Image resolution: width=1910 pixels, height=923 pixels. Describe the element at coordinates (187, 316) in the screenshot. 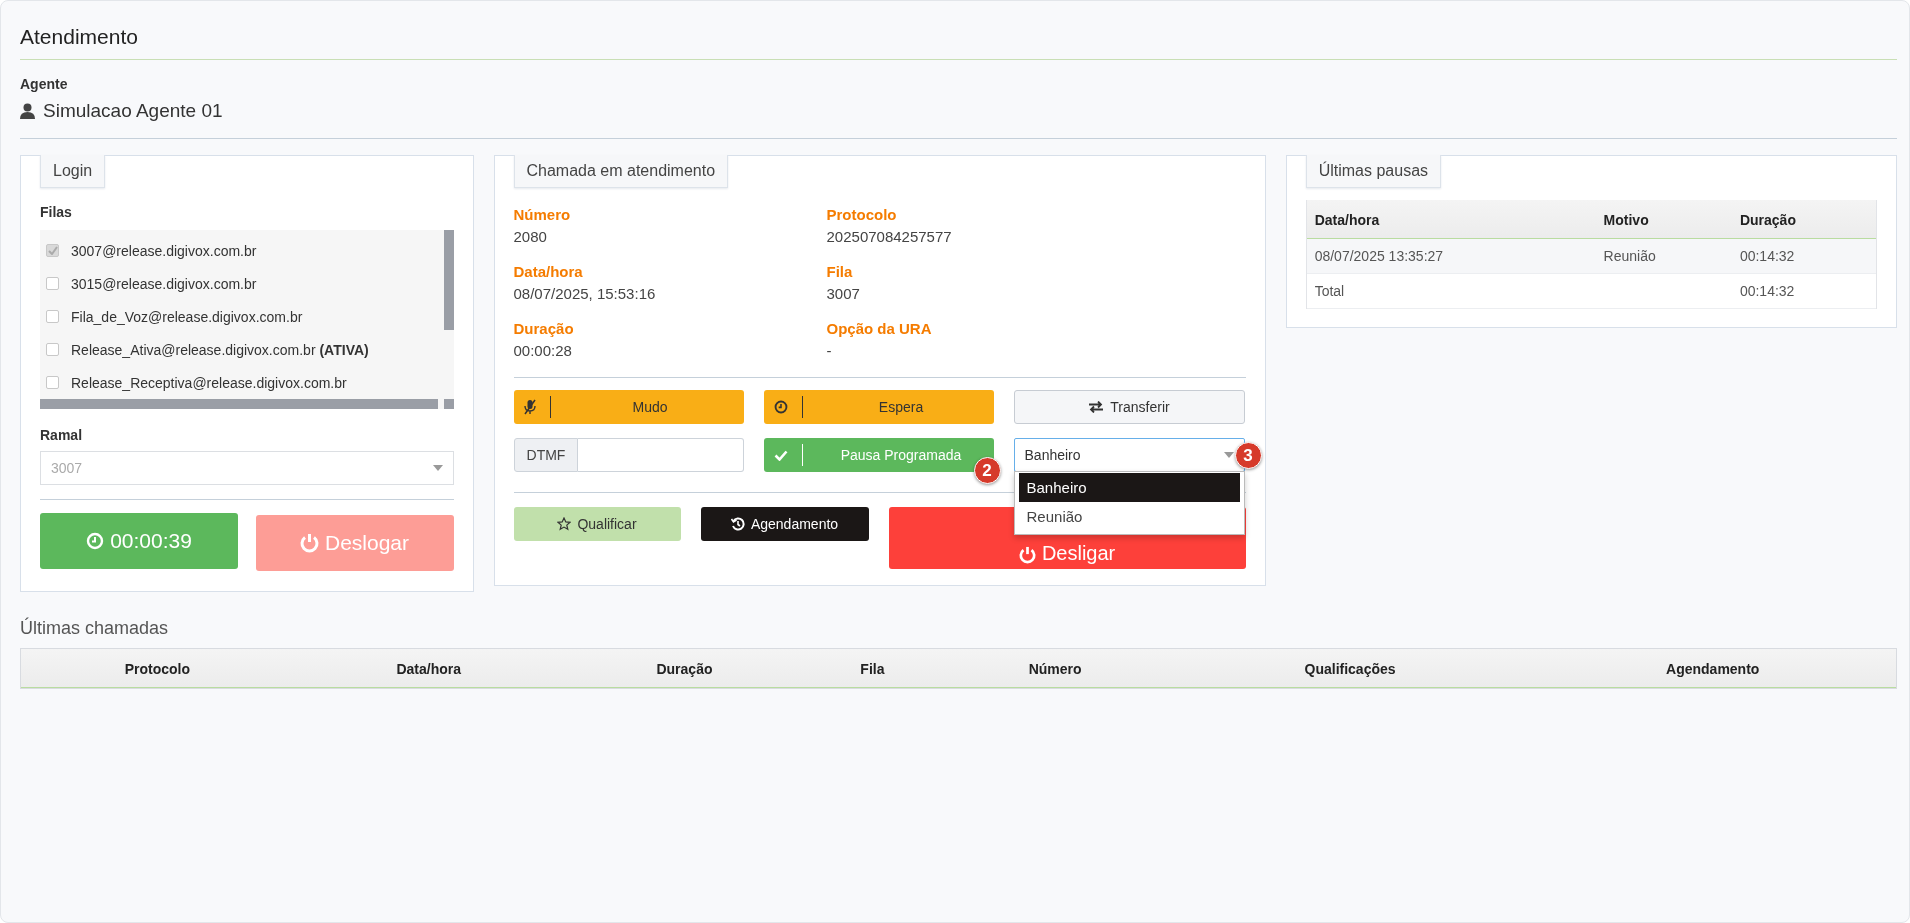

I see `queue-label: Fila_de_Voz@release.digivox.com.br` at that location.